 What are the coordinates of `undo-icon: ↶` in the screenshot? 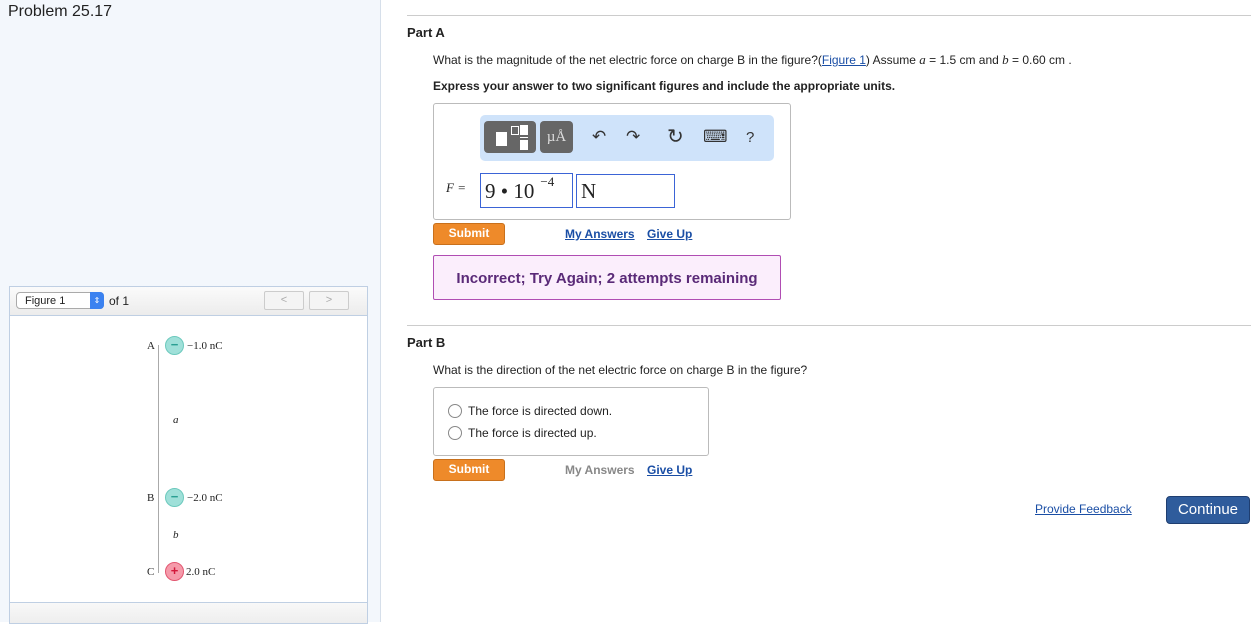 It's located at (599, 137).